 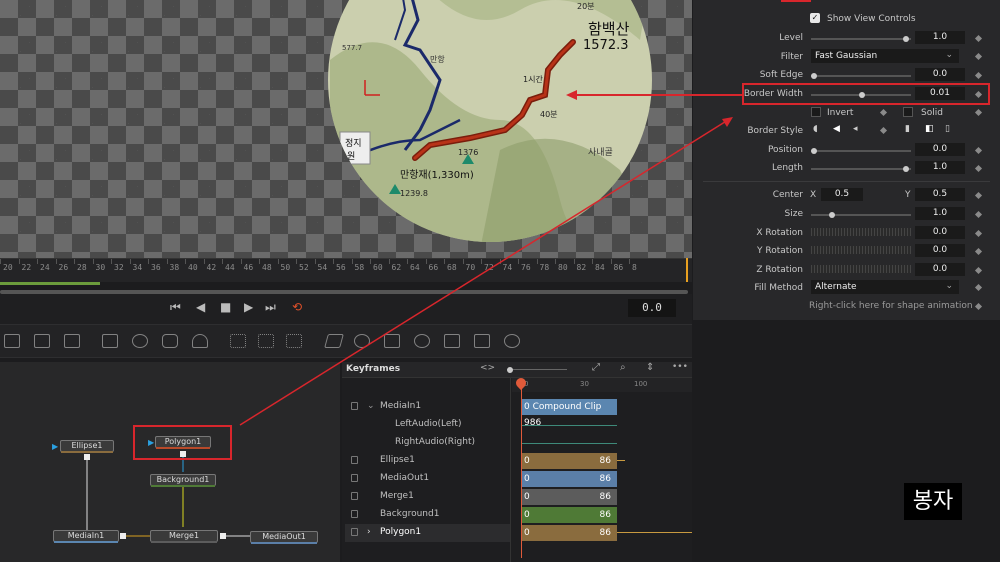 I want to click on kf-bar-merge1: 0 86, so click(x=569, y=497).